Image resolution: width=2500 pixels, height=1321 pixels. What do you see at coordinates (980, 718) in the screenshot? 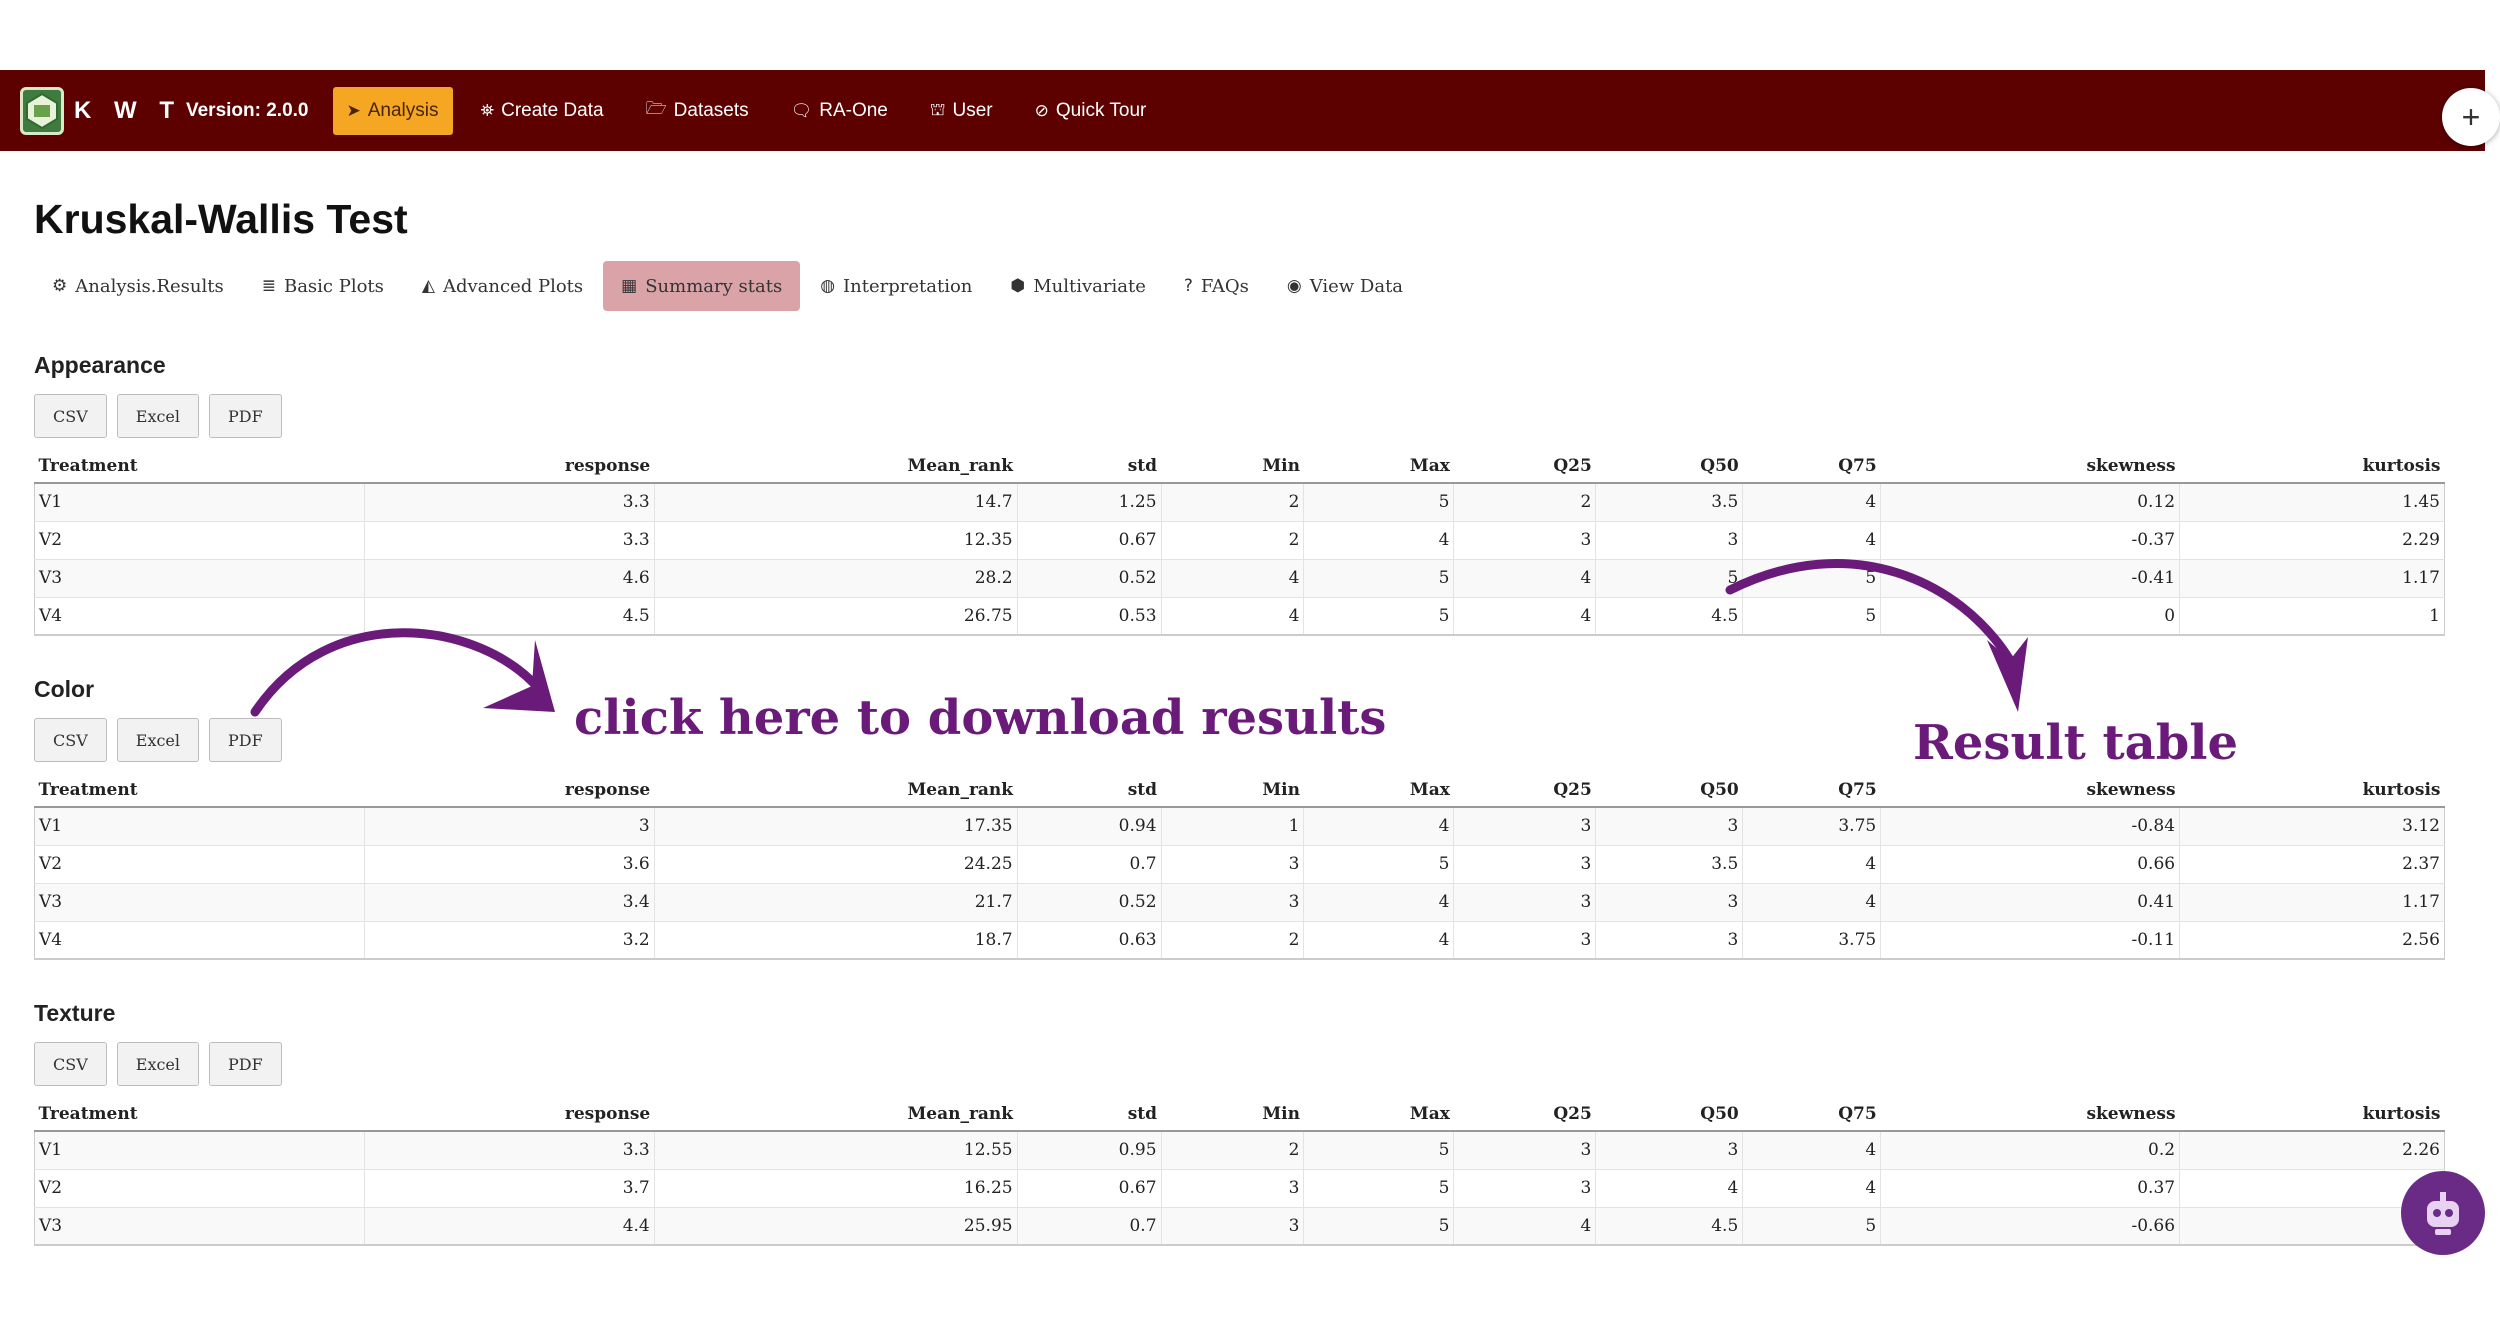
I see `download-annotation: click here to download results` at bounding box center [980, 718].